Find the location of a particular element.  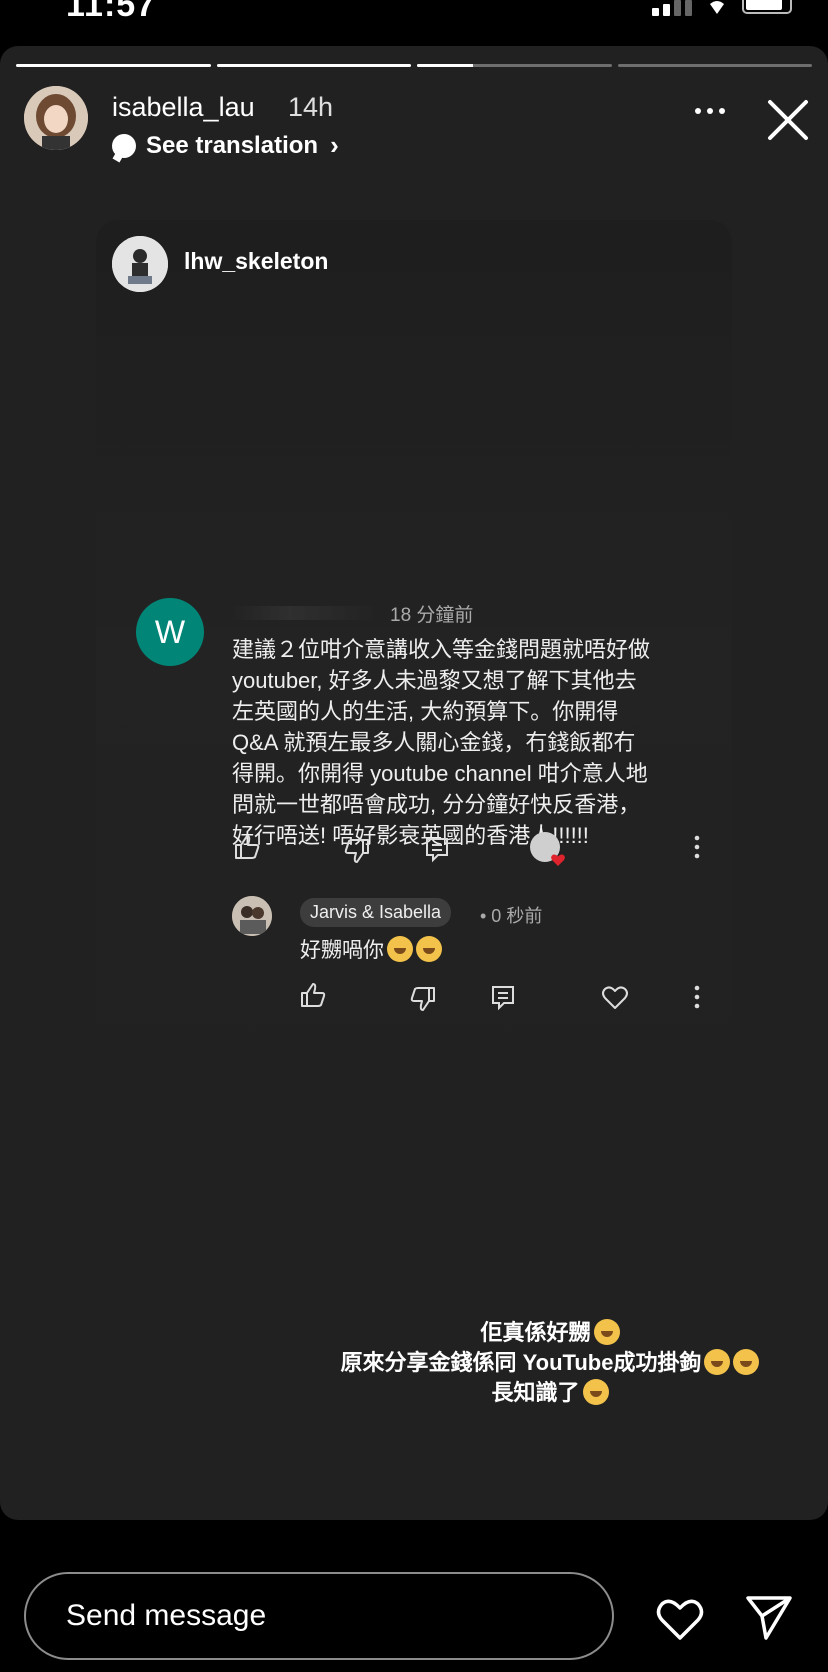

reply-text-row: 好嬲喎你 is located at coordinates (371, 949).